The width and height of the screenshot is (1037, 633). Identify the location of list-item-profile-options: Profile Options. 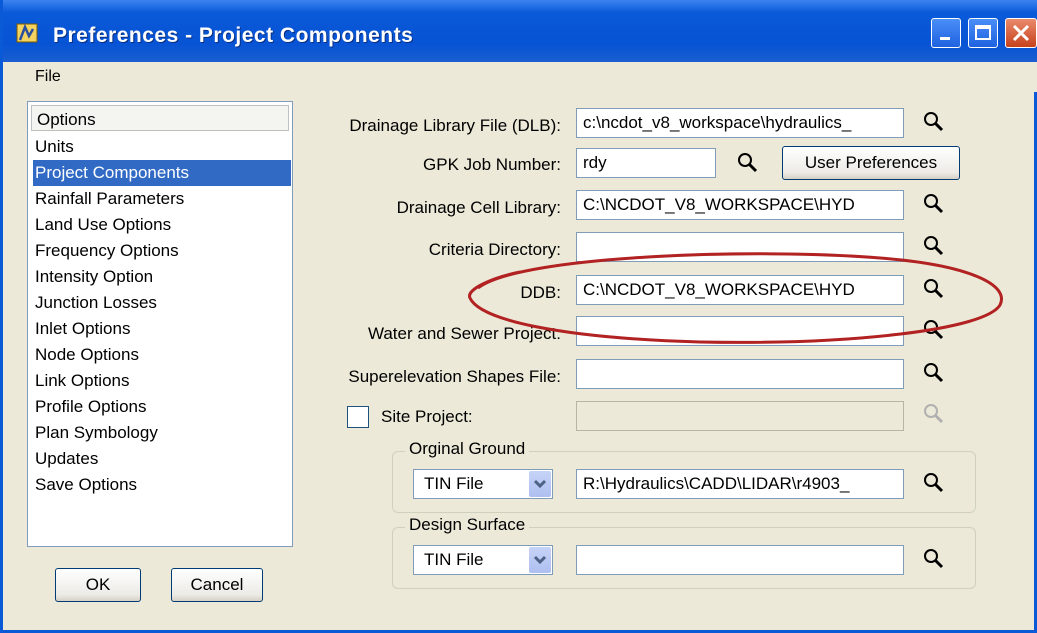
(162, 407).